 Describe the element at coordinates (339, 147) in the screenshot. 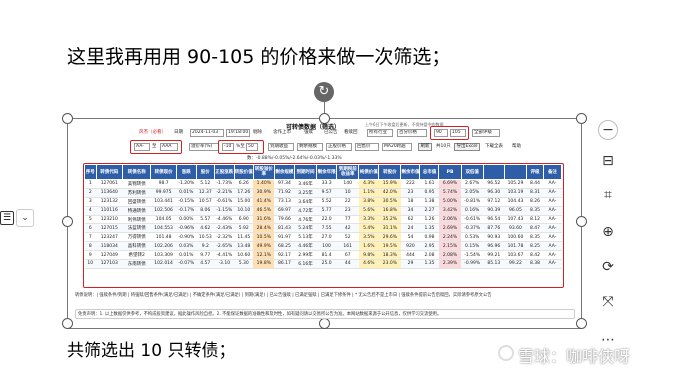

I see `sort-select-3: 正股价格` at that location.